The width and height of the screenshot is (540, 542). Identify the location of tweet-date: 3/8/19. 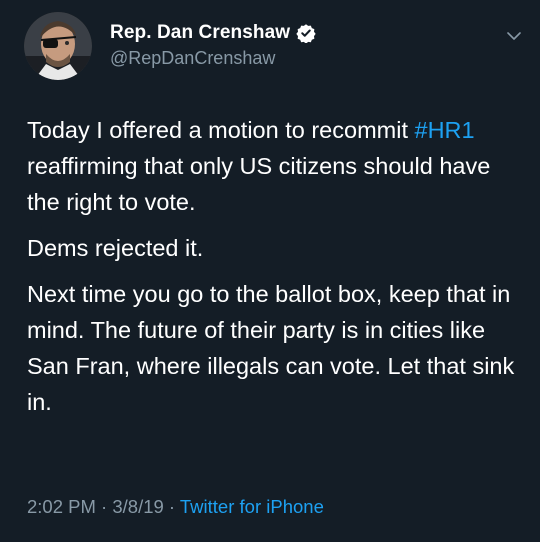
(137, 506).